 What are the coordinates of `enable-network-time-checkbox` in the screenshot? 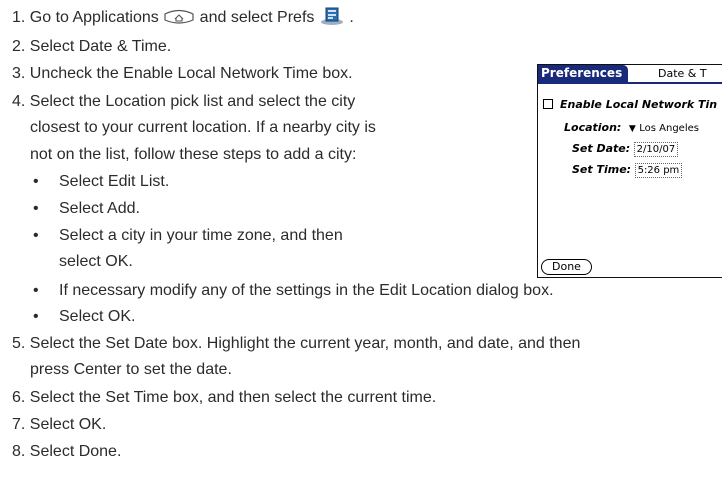 It's located at (548, 104).